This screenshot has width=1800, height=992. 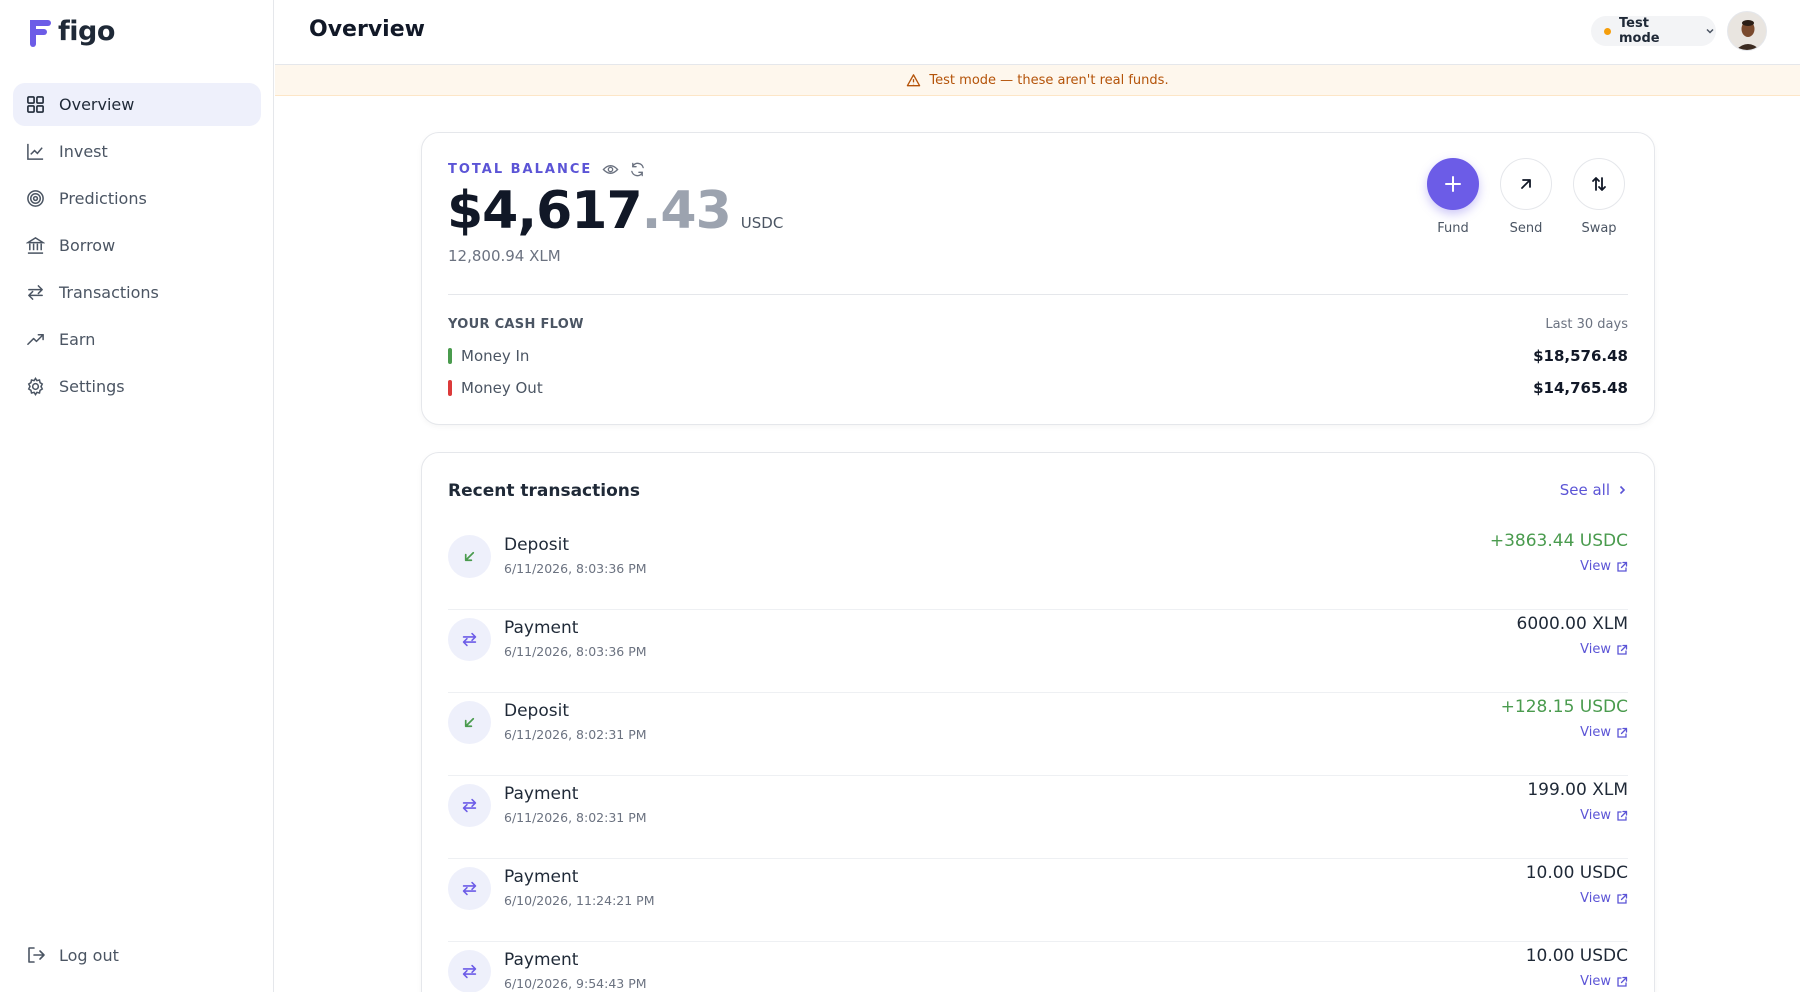 What do you see at coordinates (1526, 228) in the screenshot?
I see `send-label: Send` at bounding box center [1526, 228].